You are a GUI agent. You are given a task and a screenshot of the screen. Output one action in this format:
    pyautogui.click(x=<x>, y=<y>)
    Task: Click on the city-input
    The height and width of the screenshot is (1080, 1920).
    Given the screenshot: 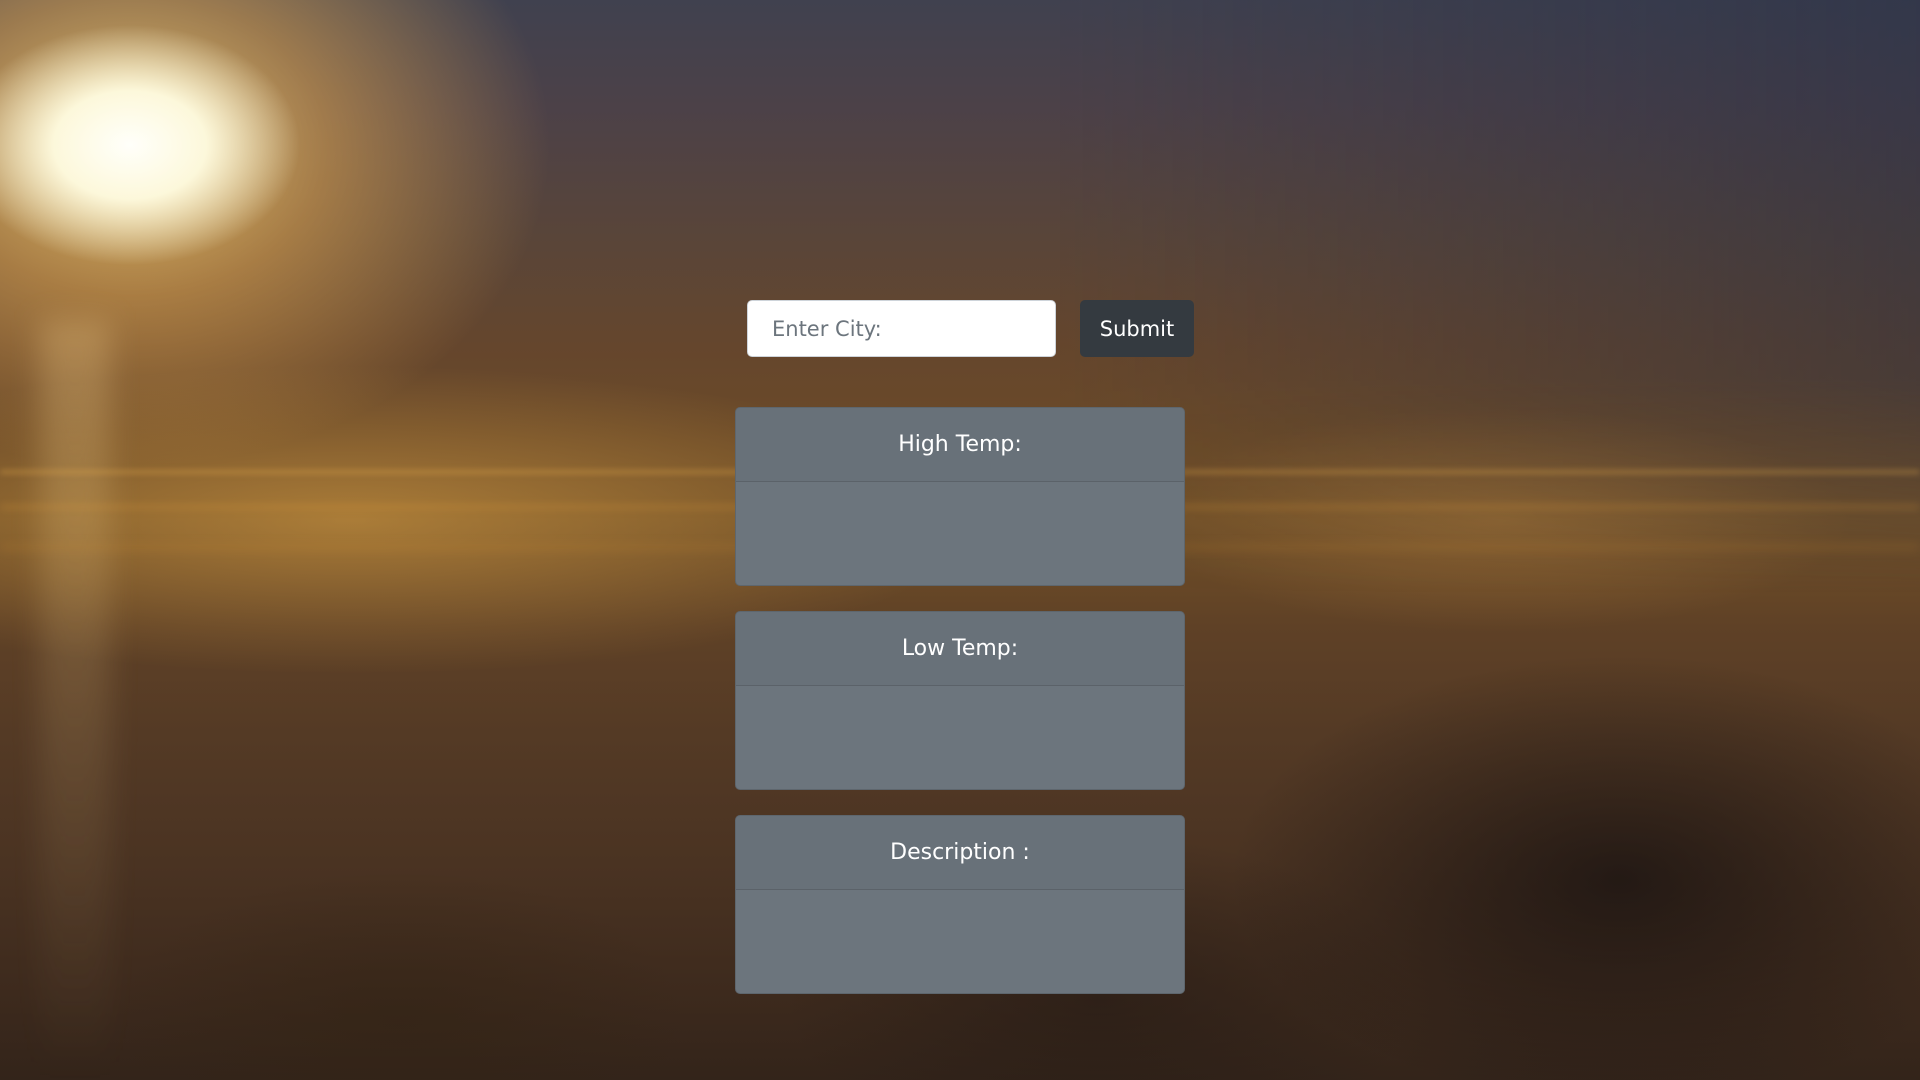 What is the action you would take?
    pyautogui.click(x=901, y=328)
    